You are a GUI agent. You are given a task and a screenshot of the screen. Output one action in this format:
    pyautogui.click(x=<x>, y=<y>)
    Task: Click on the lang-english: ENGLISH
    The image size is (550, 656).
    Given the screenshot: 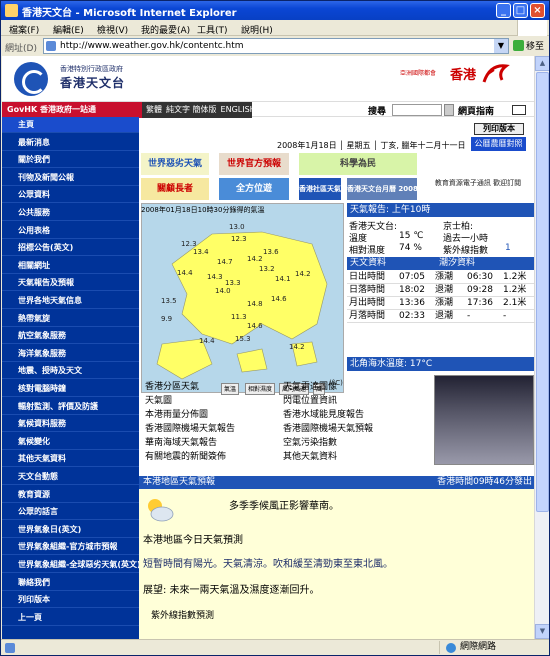 What is the action you would take?
    pyautogui.click(x=238, y=109)
    